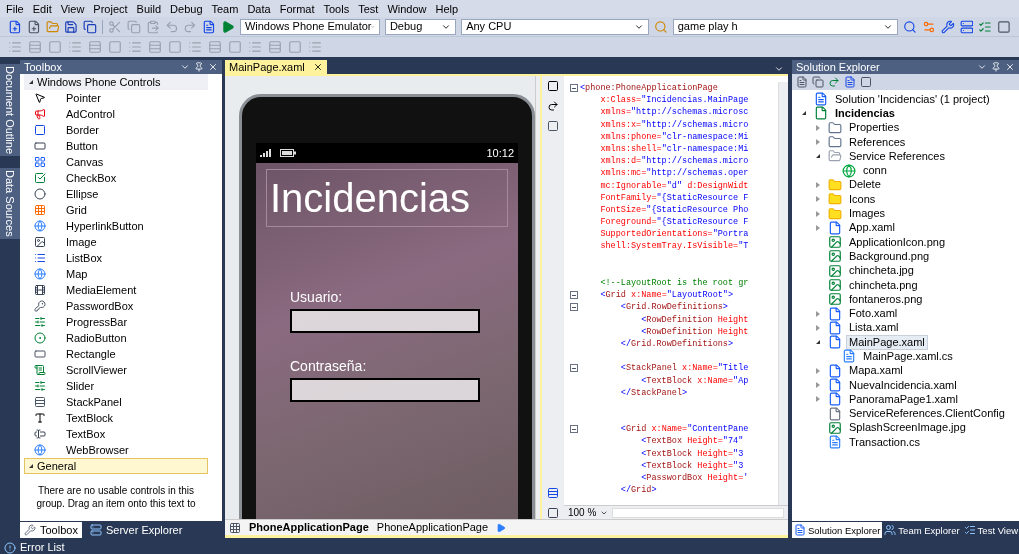 This screenshot has width=1019, height=554. I want to click on toolbox-item: ProgressBar, so click(97, 322).